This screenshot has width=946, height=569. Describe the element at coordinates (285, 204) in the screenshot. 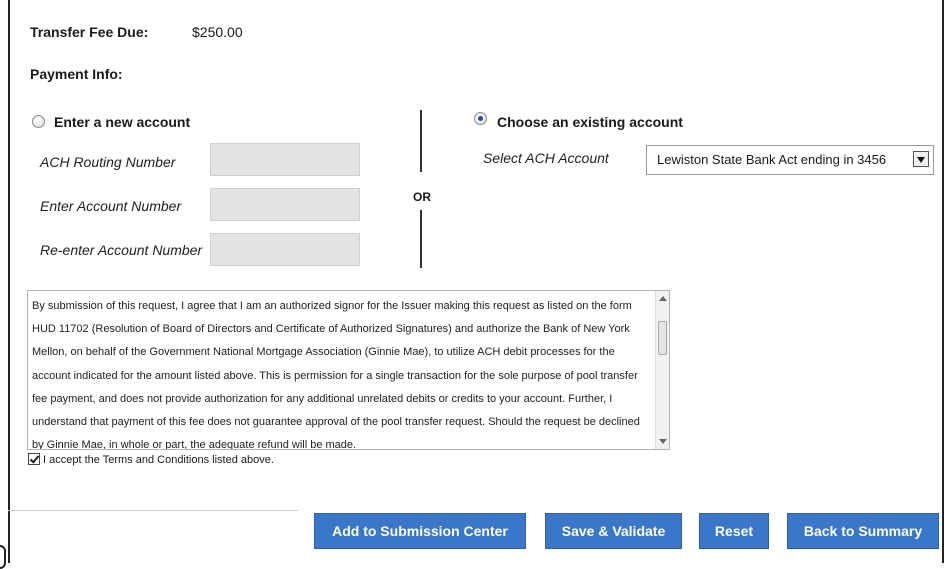

I see `account-number-input` at that location.